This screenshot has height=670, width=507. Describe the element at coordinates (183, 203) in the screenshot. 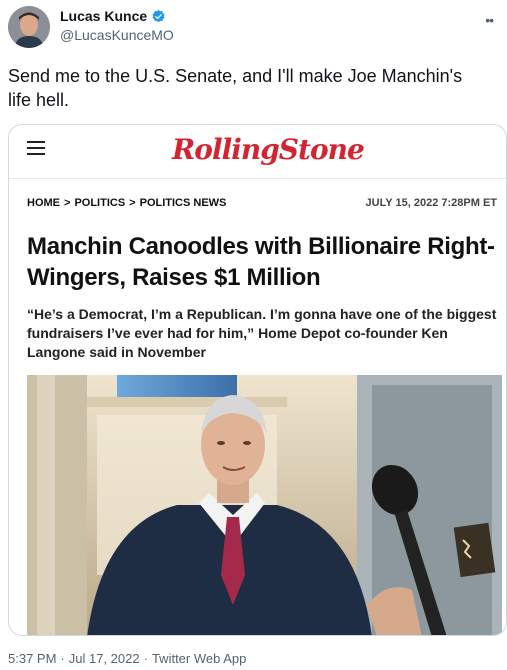

I see `breadcrumb-item-politics-news: POLITICS NEWS` at that location.